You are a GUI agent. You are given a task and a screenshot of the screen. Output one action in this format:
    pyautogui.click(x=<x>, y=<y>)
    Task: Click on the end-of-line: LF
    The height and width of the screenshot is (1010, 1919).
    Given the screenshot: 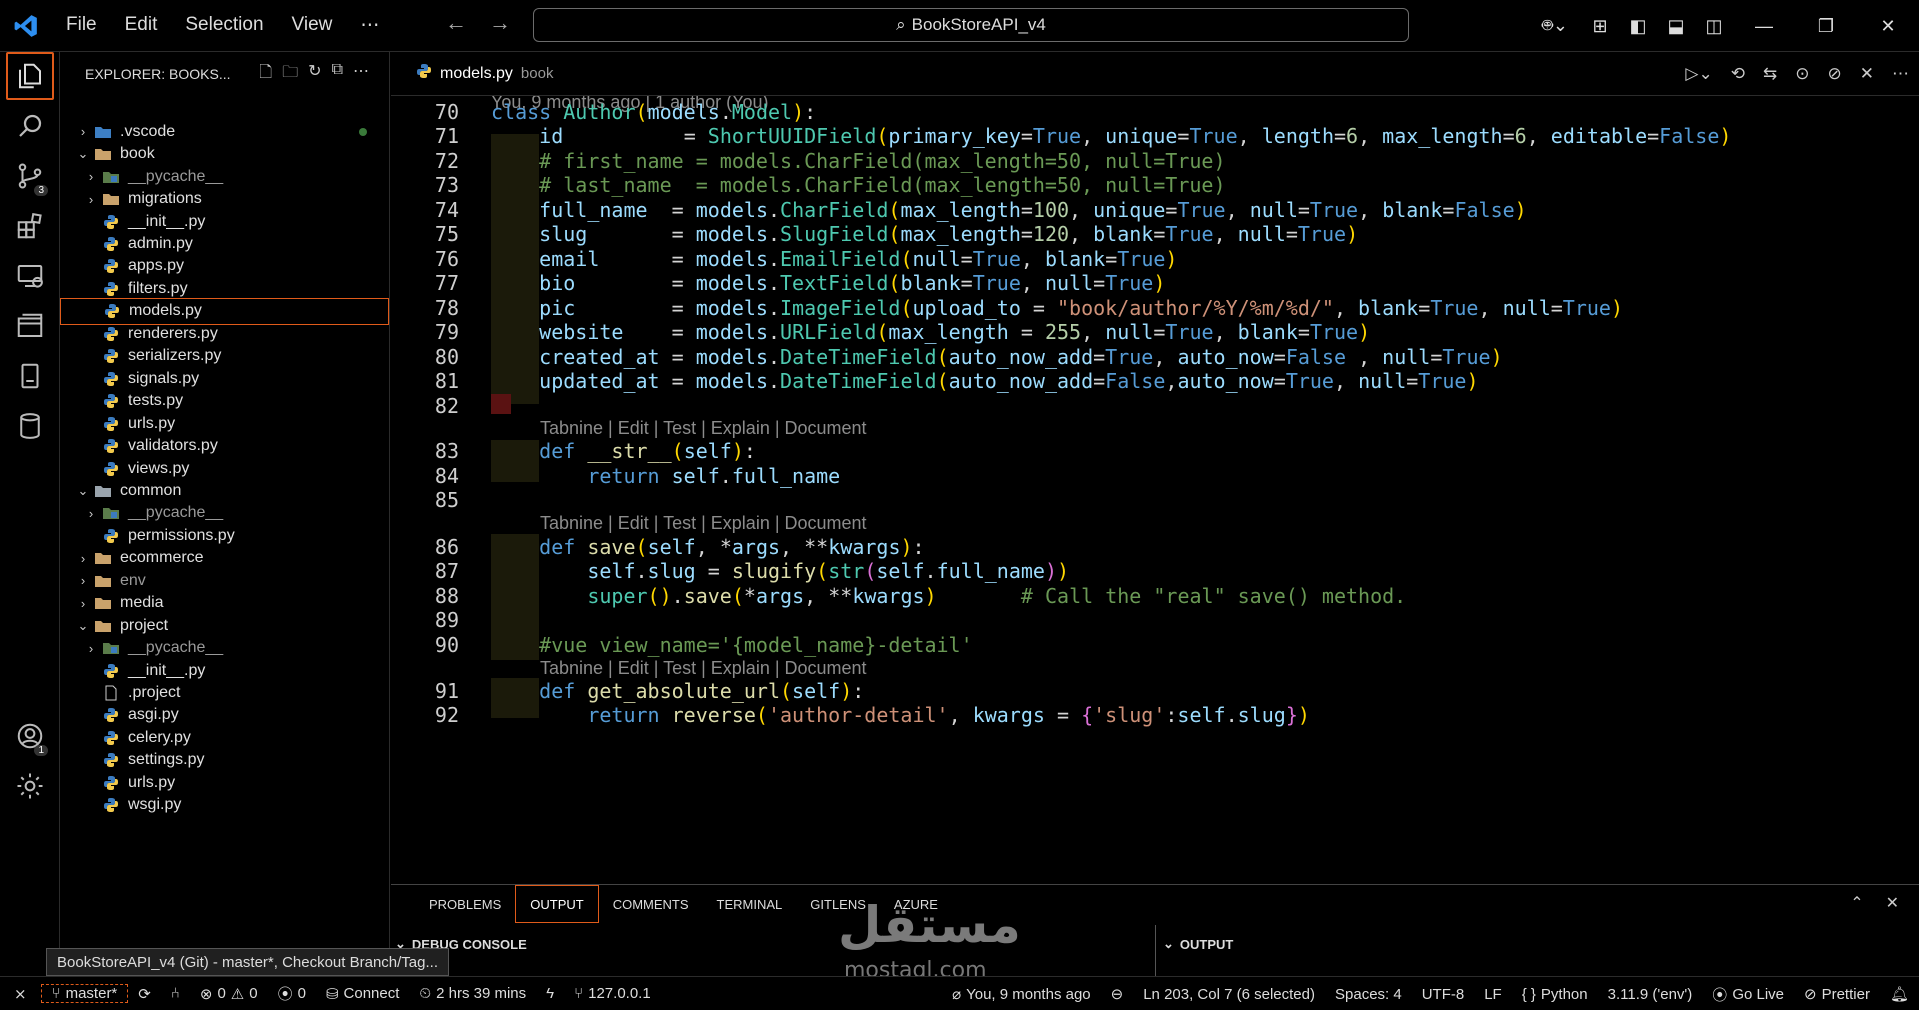 What is the action you would take?
    pyautogui.click(x=1493, y=994)
    